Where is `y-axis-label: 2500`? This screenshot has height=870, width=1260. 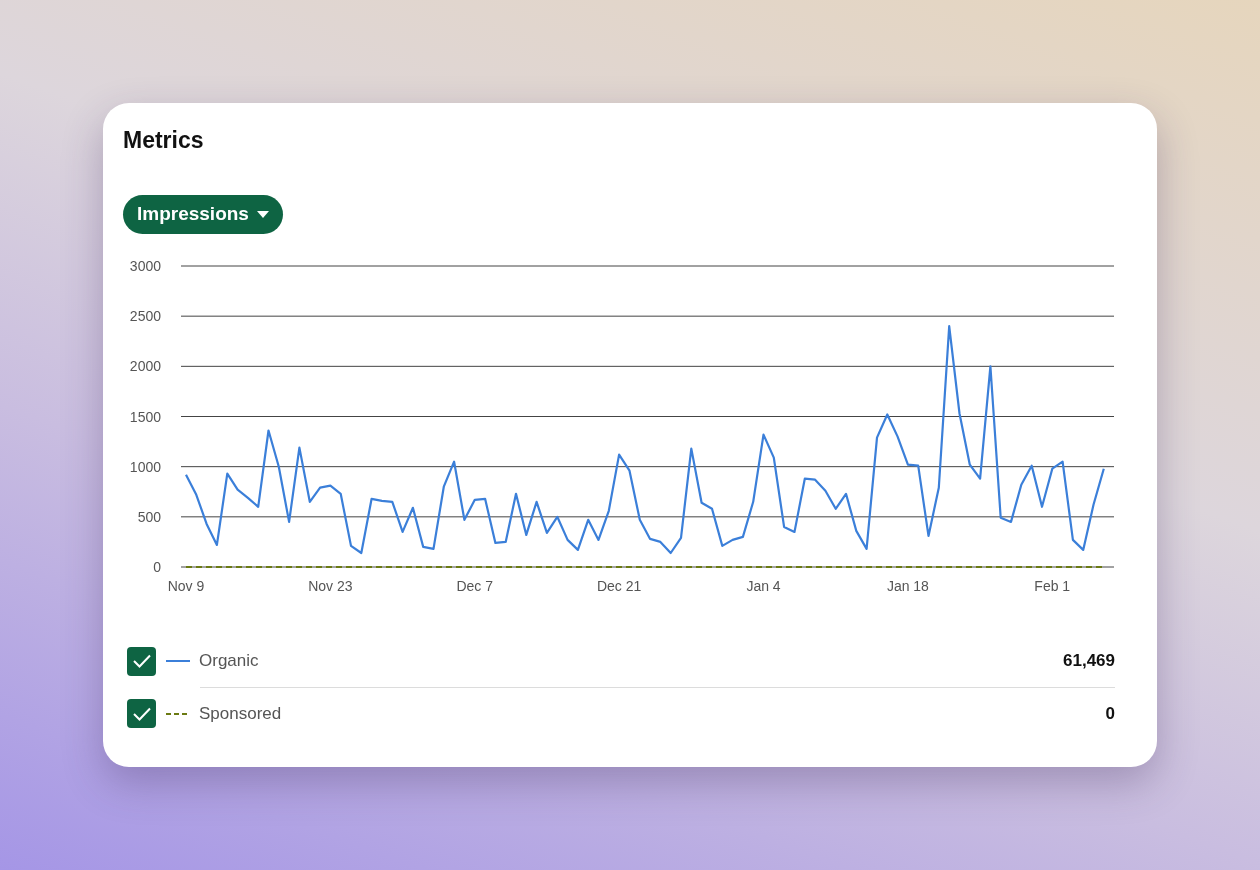 y-axis-label: 2500 is located at coordinates (145, 316).